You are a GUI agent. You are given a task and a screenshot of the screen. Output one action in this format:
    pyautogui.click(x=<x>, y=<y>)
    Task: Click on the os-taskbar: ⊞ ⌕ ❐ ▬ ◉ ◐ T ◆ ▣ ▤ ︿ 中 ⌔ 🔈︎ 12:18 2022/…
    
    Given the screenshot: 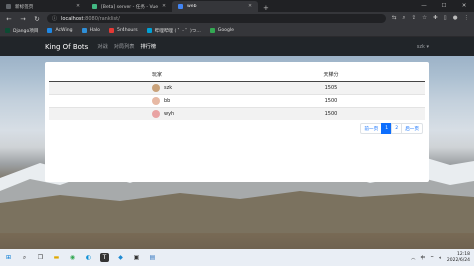 What is the action you would take?
    pyautogui.click(x=237, y=257)
    